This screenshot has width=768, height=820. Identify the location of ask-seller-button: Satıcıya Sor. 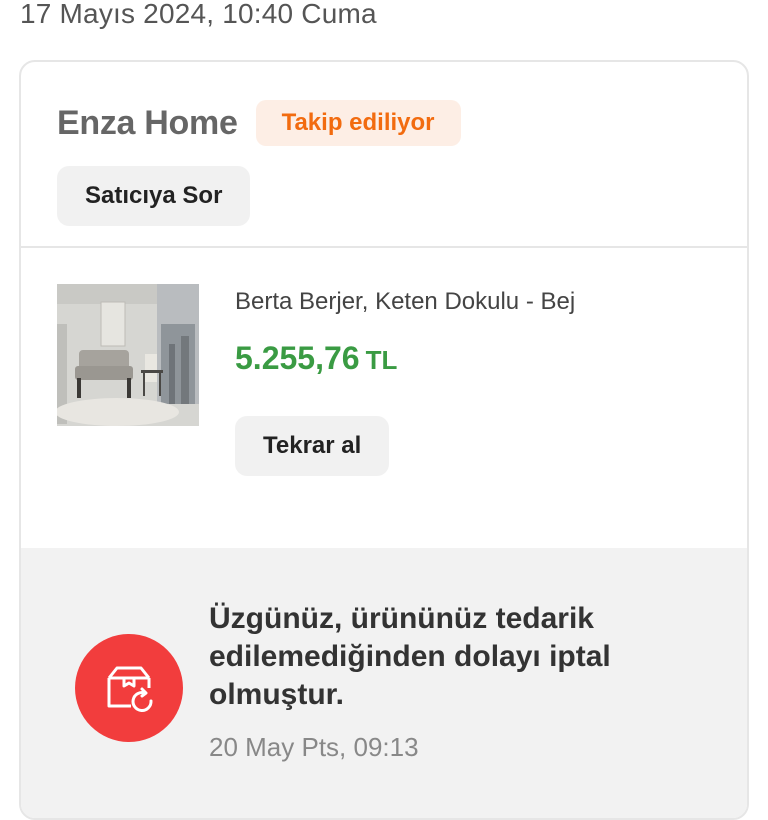
(154, 196).